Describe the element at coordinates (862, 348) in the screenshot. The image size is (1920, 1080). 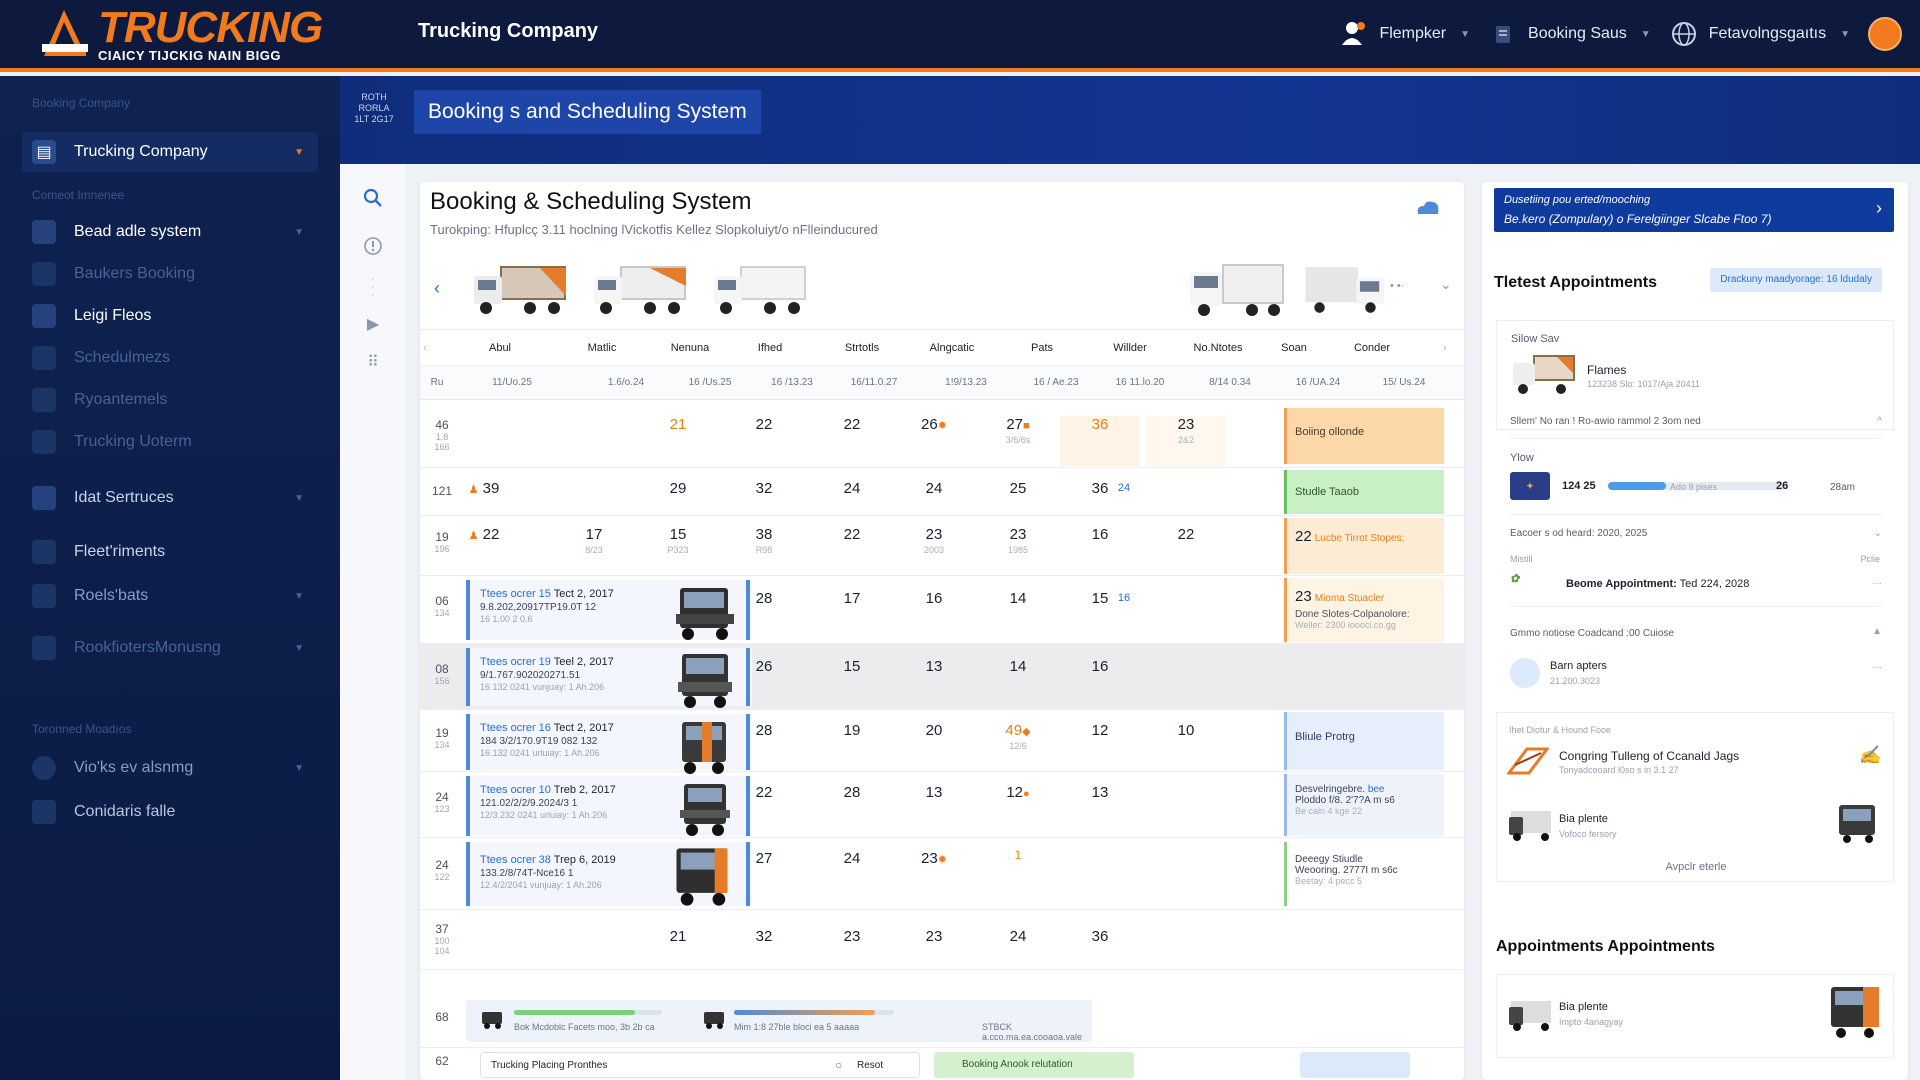
I see `column-header: Strtotls` at that location.